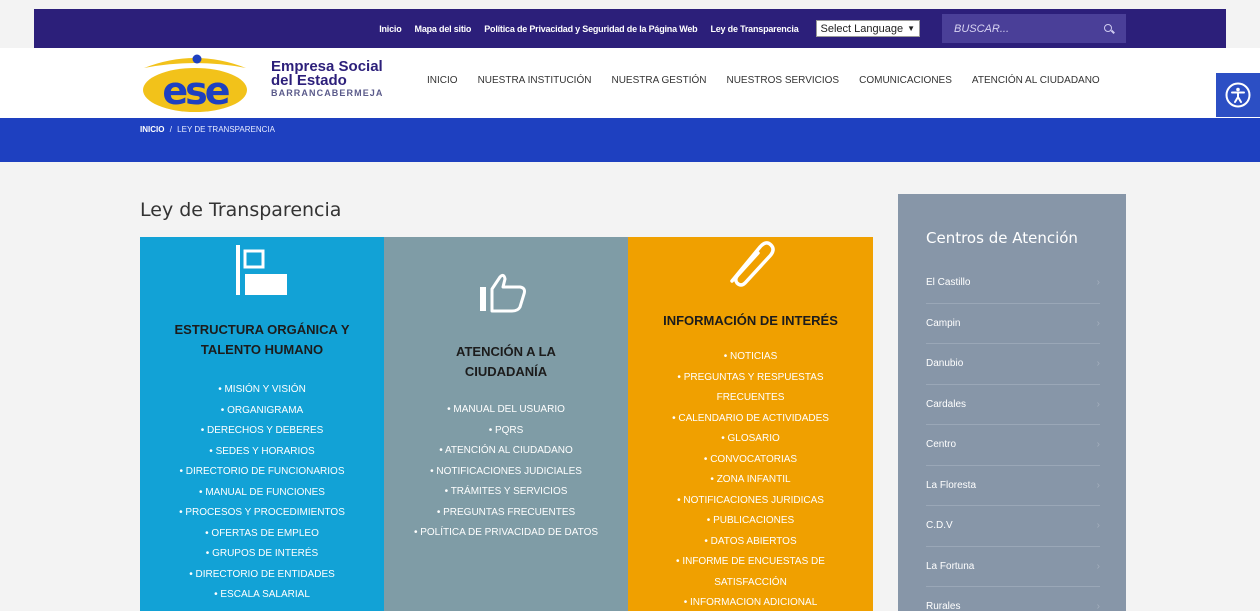 The height and width of the screenshot is (611, 1260). I want to click on sidebar-item-label: Centro, so click(941, 445).